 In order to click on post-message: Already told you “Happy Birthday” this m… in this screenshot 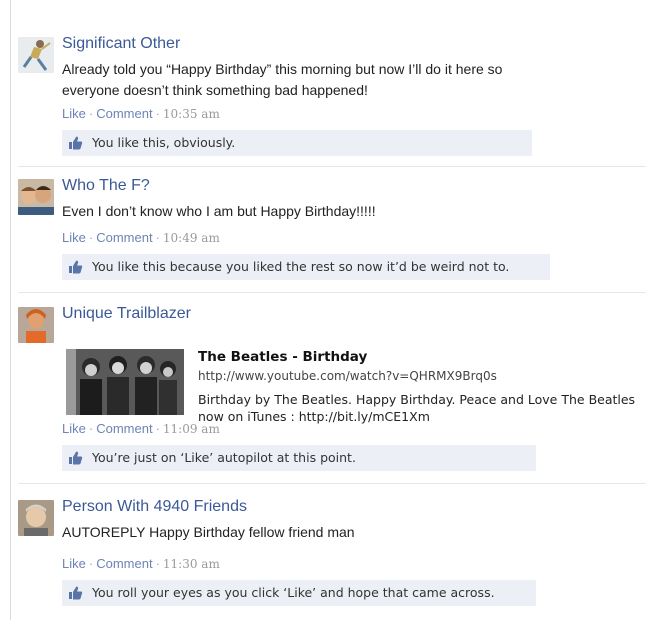, I will do `click(282, 79)`.